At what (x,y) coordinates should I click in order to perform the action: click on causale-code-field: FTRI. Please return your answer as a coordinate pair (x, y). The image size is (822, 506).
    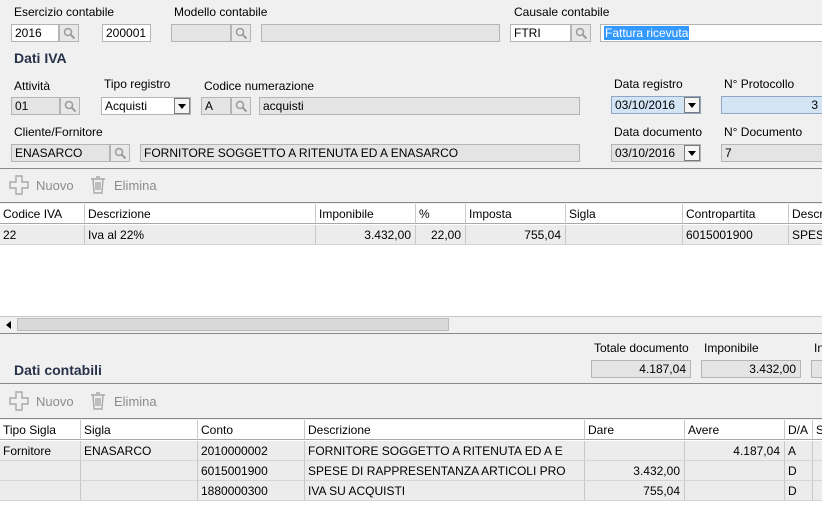
    Looking at the image, I should click on (540, 33).